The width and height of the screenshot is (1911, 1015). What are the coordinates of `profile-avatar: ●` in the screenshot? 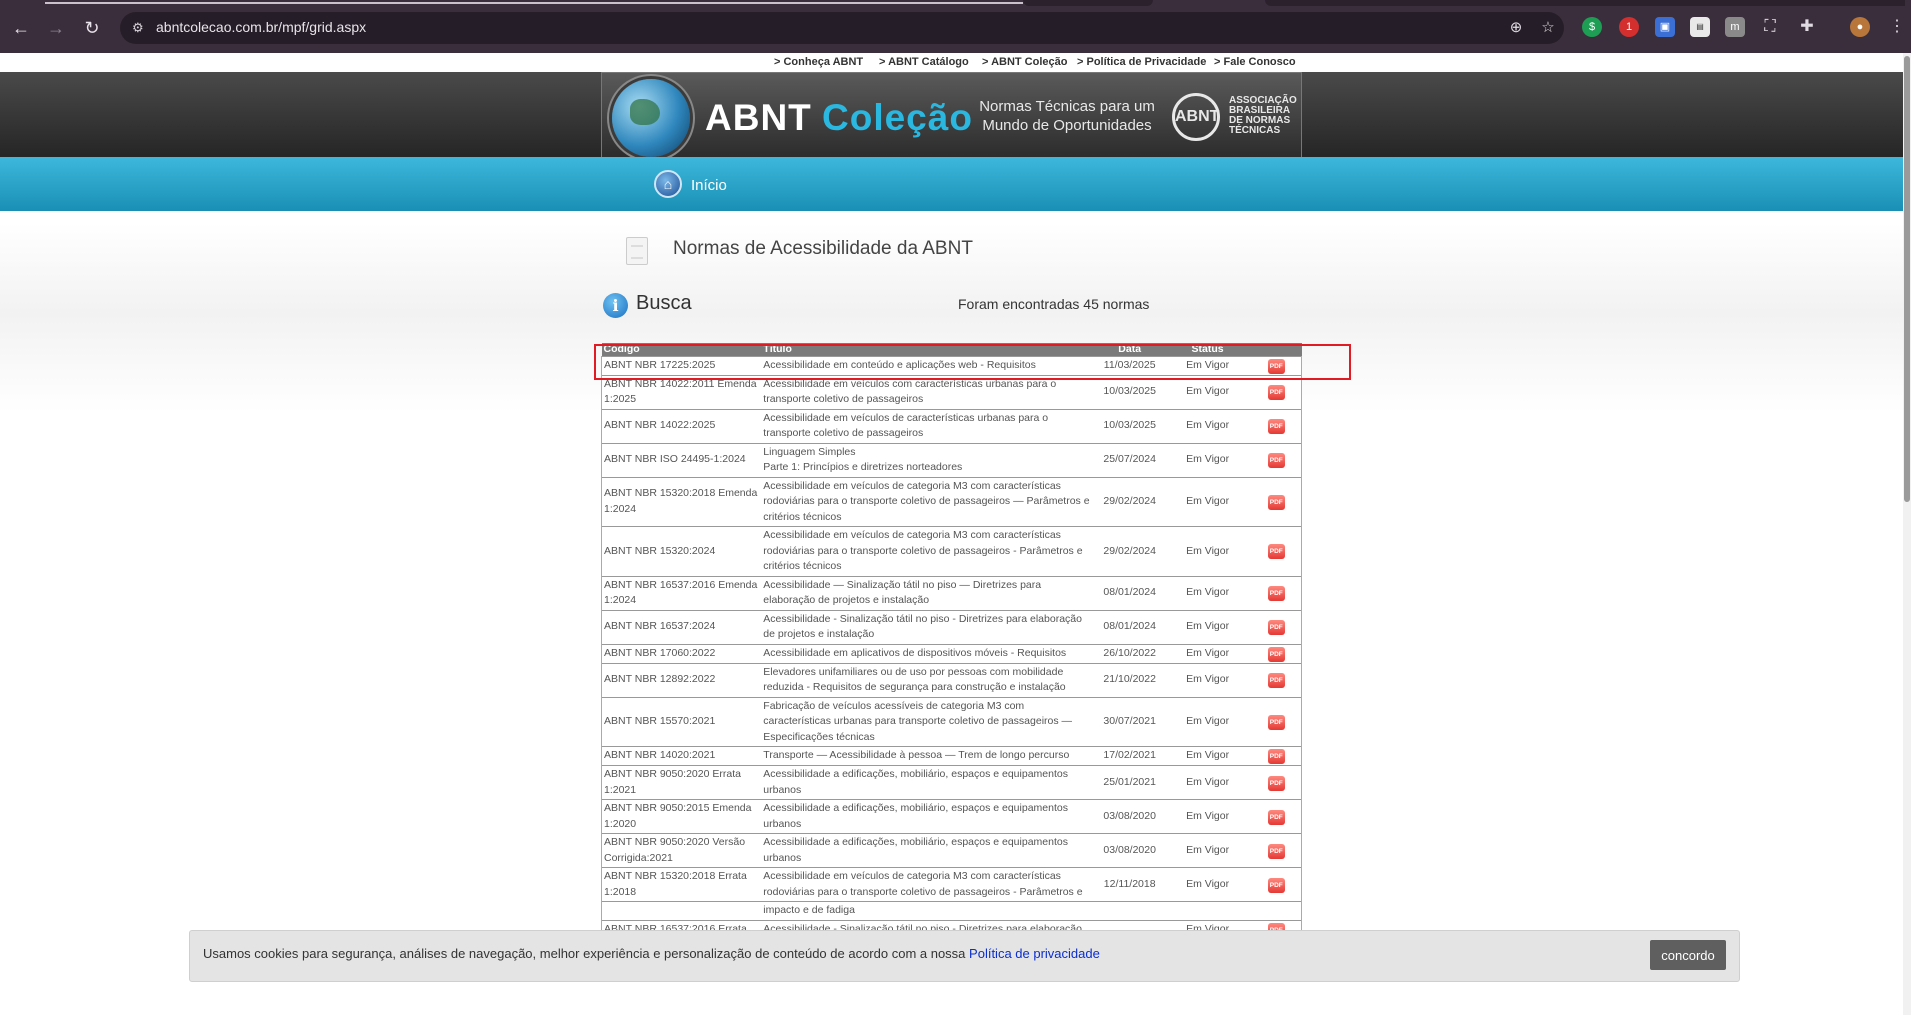 It's located at (1860, 27).